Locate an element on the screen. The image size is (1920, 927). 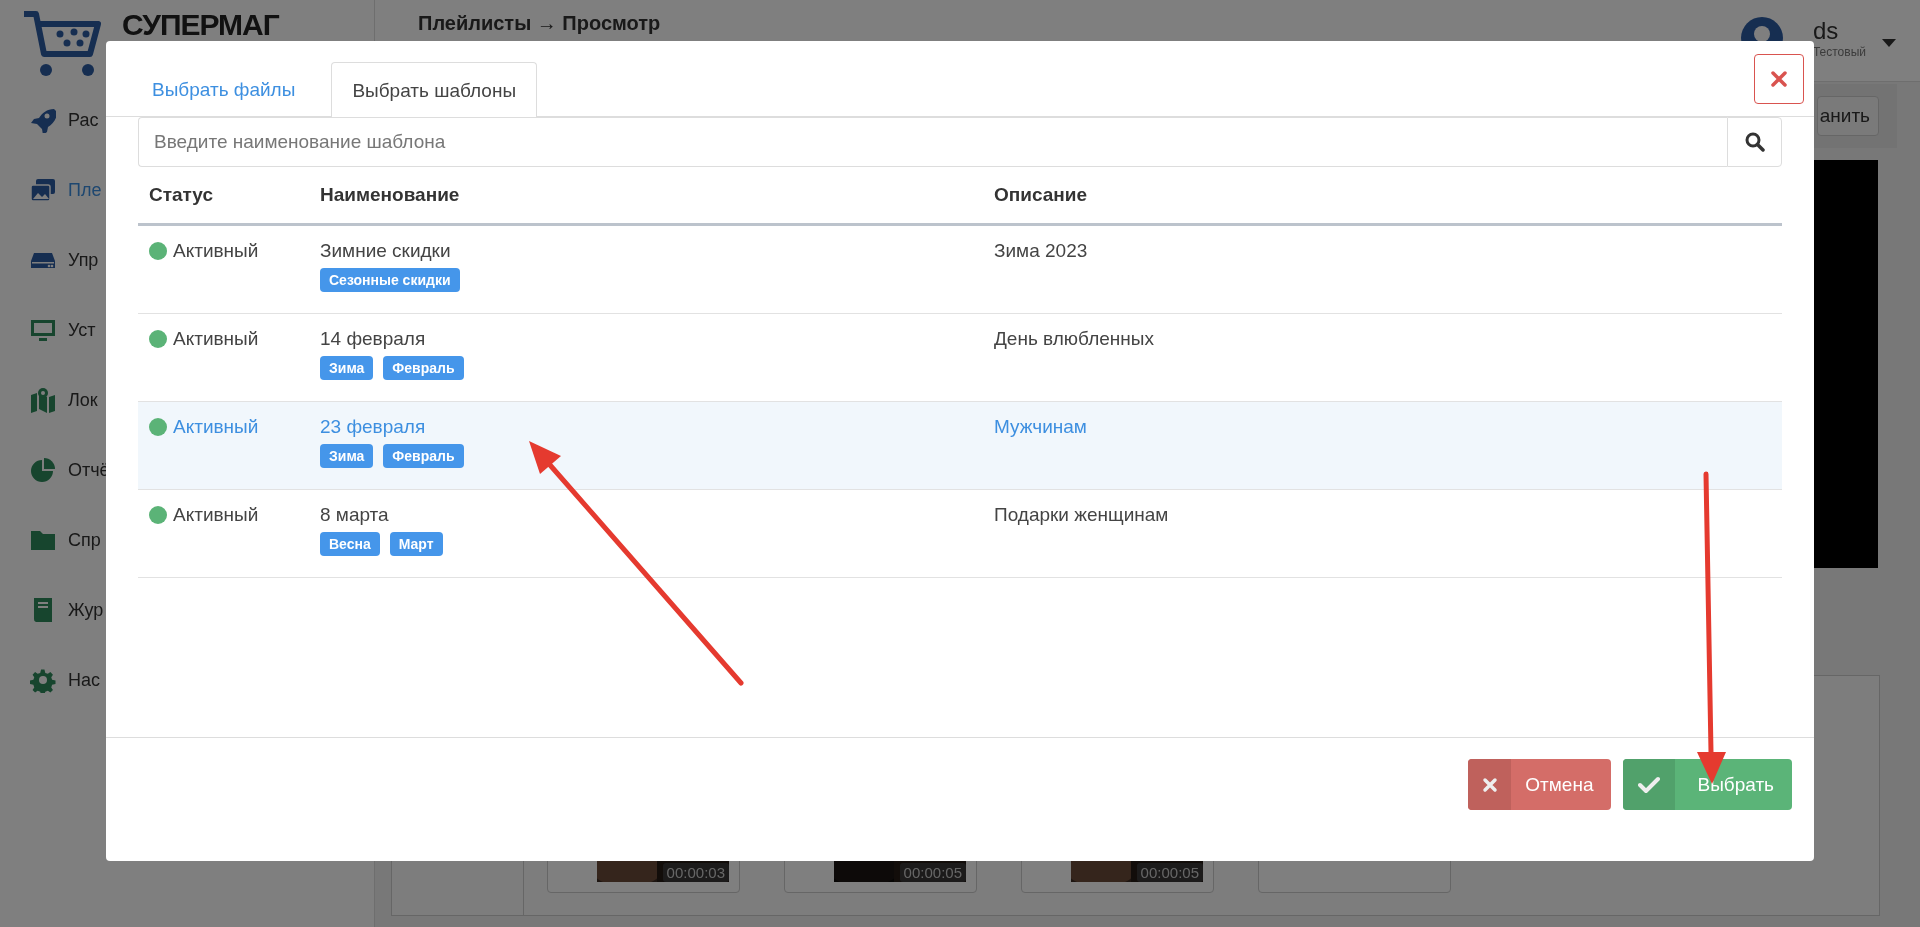
column-header: Наименование is located at coordinates (390, 195).